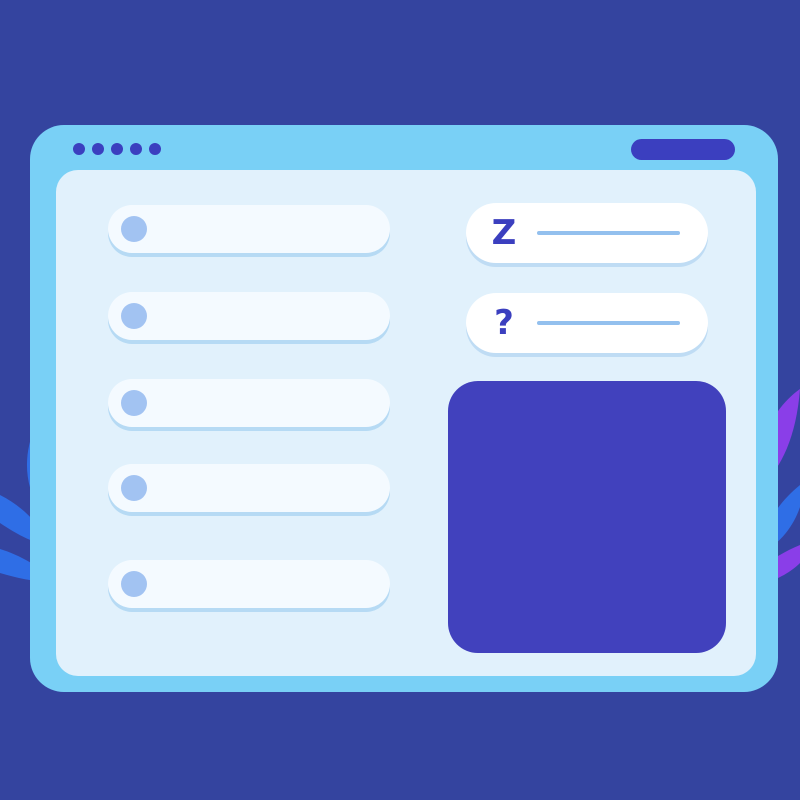 This screenshot has height=800, width=800. Describe the element at coordinates (504, 323) in the screenshot. I see `question-mark-icon: ?` at that location.